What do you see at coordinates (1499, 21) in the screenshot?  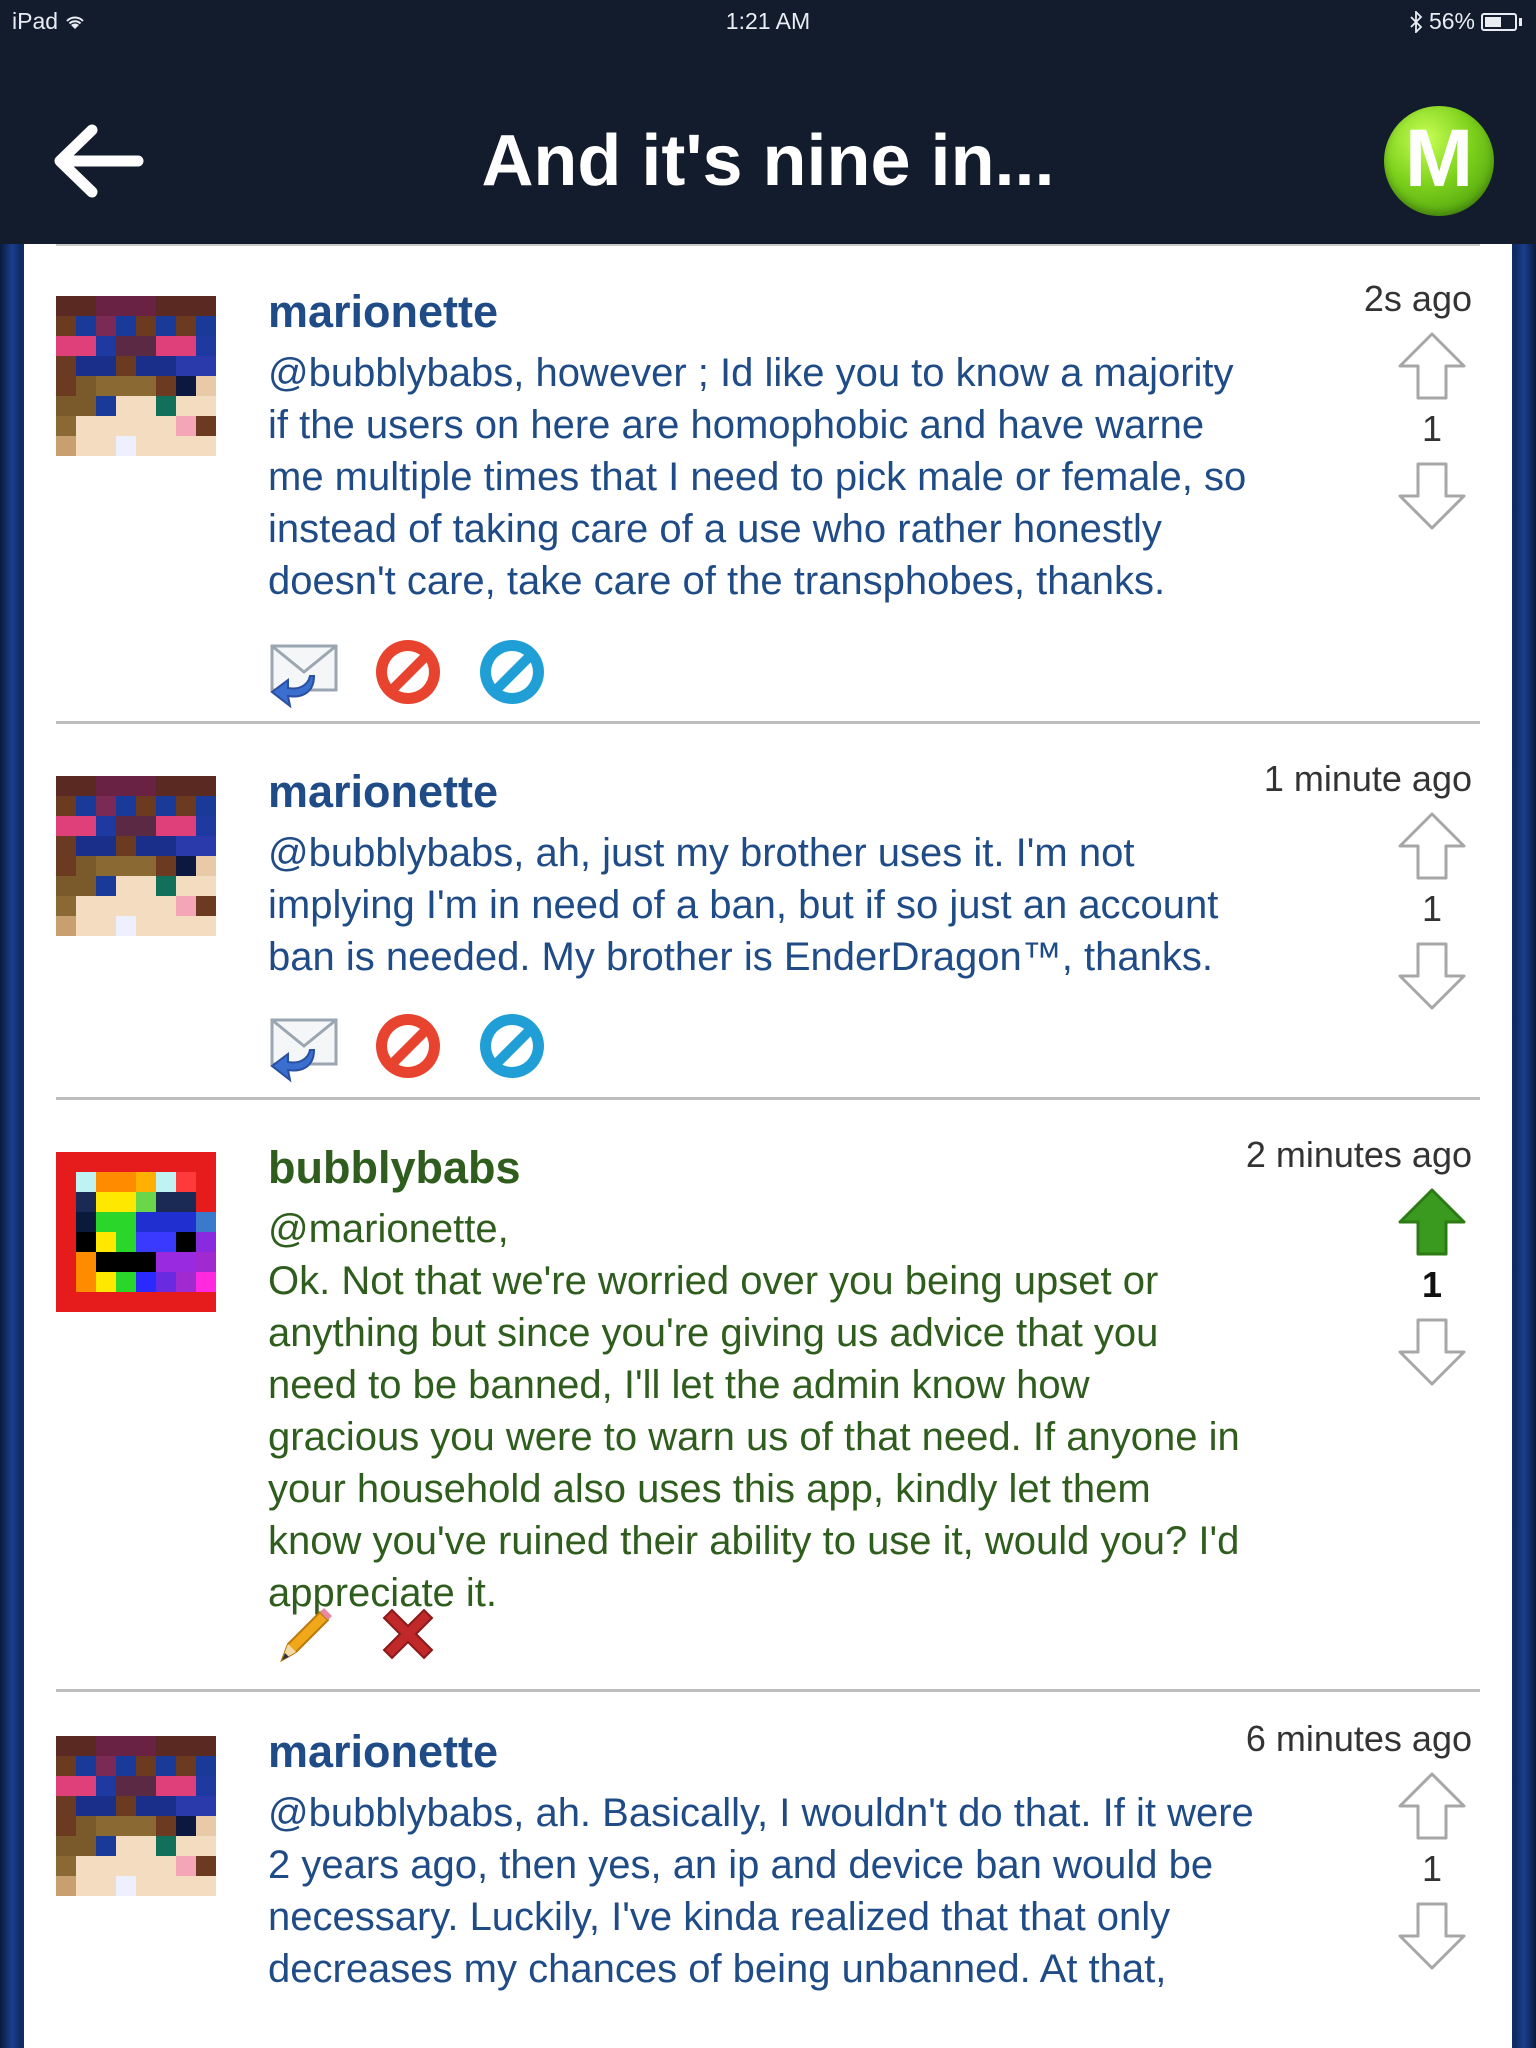 I see `battery-icon` at bounding box center [1499, 21].